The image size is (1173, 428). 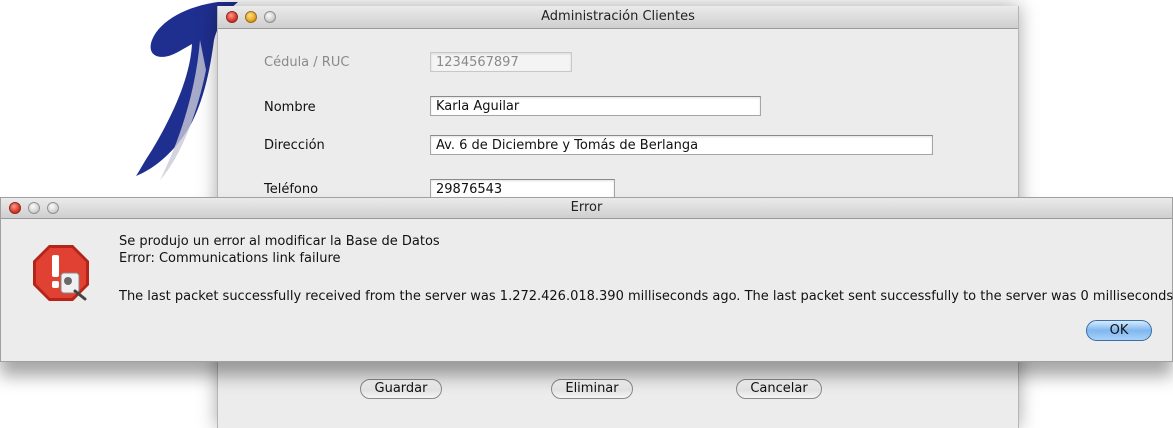 What do you see at coordinates (501, 62) in the screenshot?
I see `cedula-field` at bounding box center [501, 62].